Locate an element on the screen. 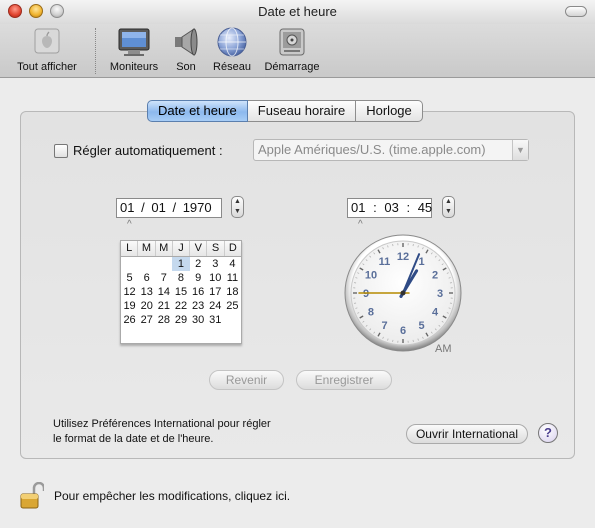 Image resolution: width=595 pixels, height=528 pixels. calendar-day: 30 is located at coordinates (198, 320).